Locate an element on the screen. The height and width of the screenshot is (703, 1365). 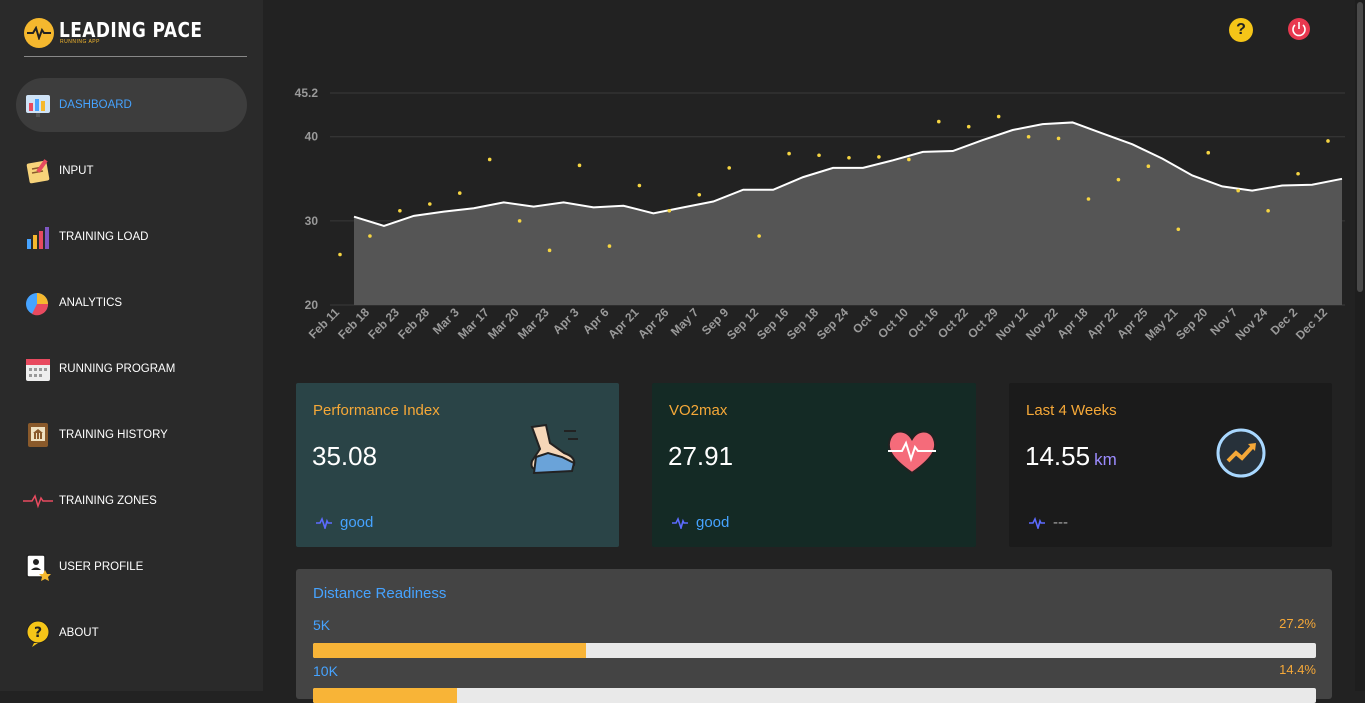
pulse-logo-icon is located at coordinates (39, 33).